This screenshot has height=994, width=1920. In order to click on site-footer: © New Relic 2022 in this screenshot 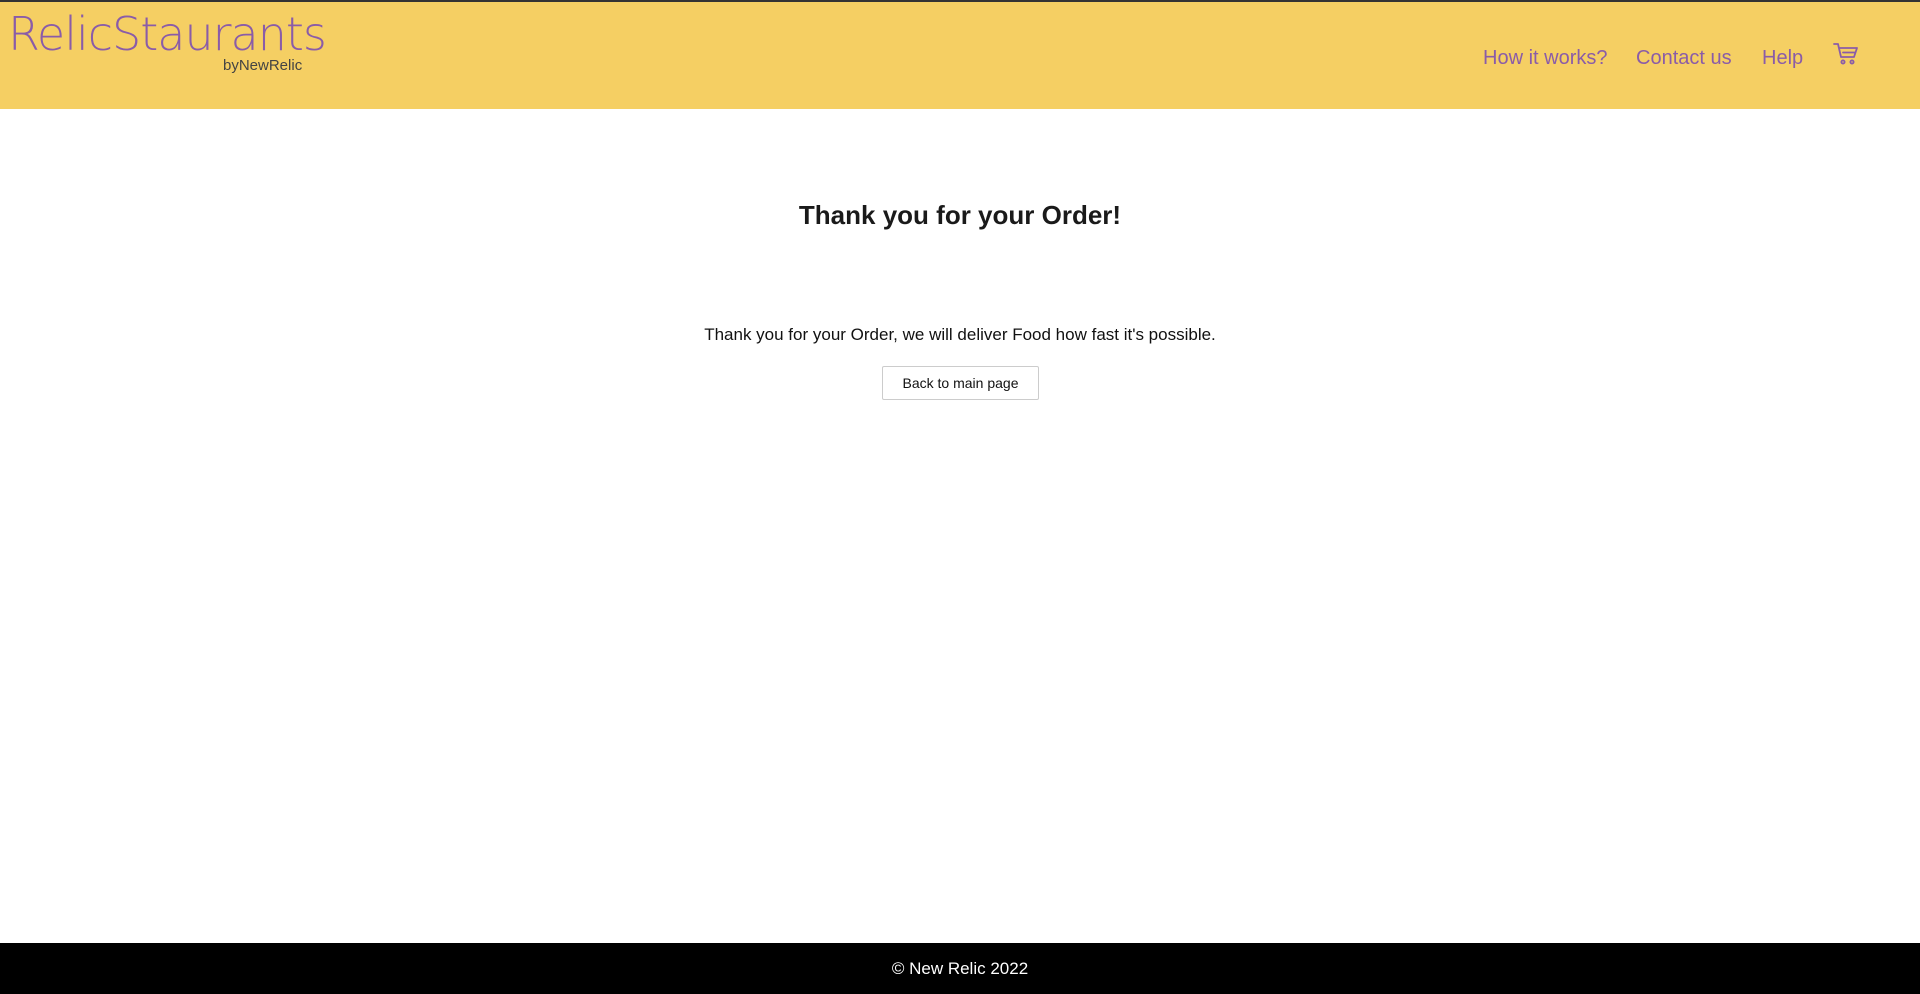, I will do `click(960, 968)`.